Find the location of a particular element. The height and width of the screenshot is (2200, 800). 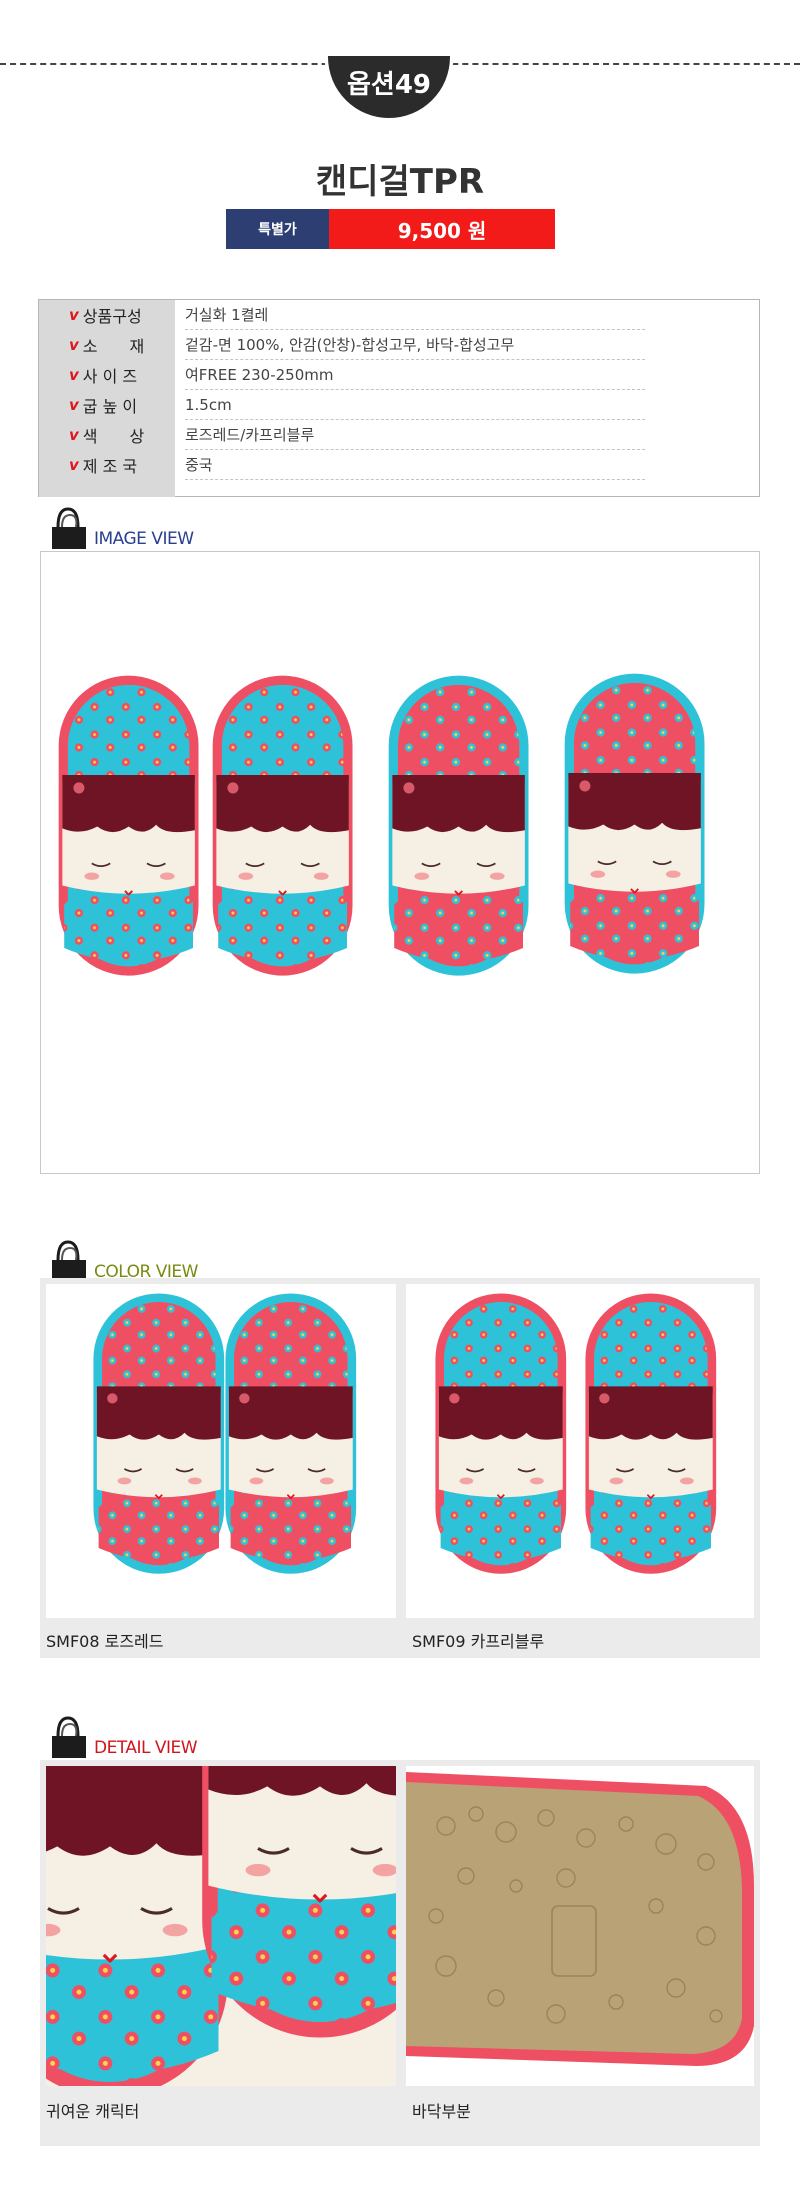

spec-label: 제 조 국 is located at coordinates (110, 466).